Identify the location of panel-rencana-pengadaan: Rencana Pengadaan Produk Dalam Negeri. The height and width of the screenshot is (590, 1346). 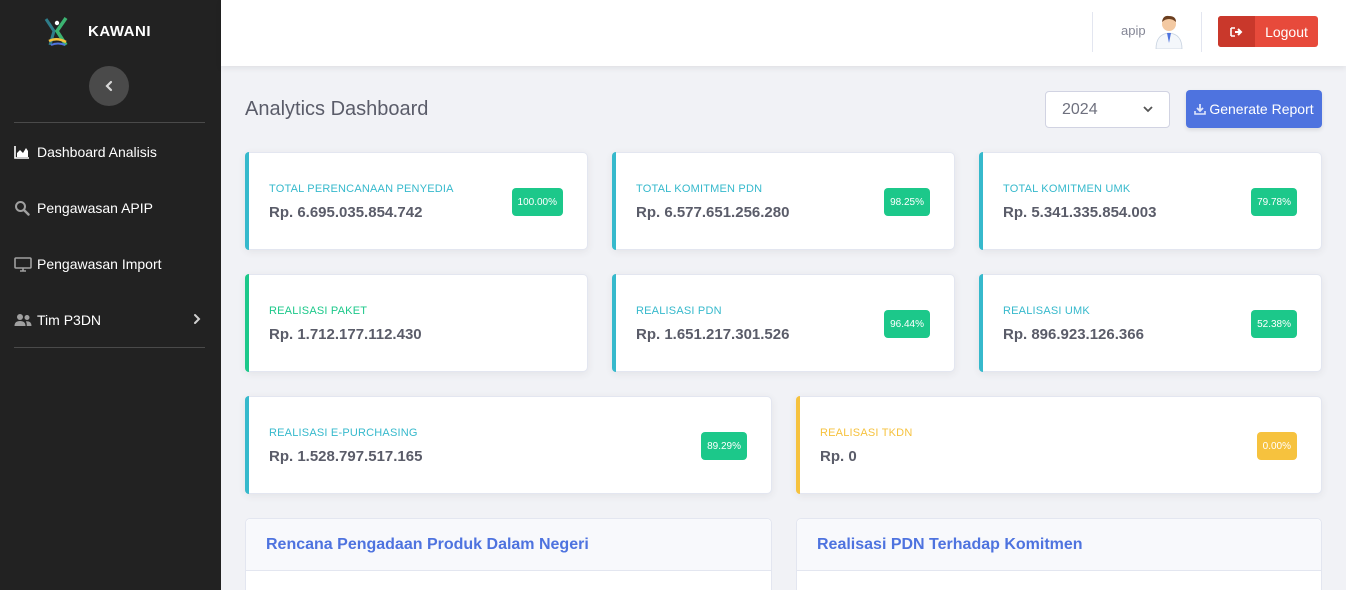
(508, 554).